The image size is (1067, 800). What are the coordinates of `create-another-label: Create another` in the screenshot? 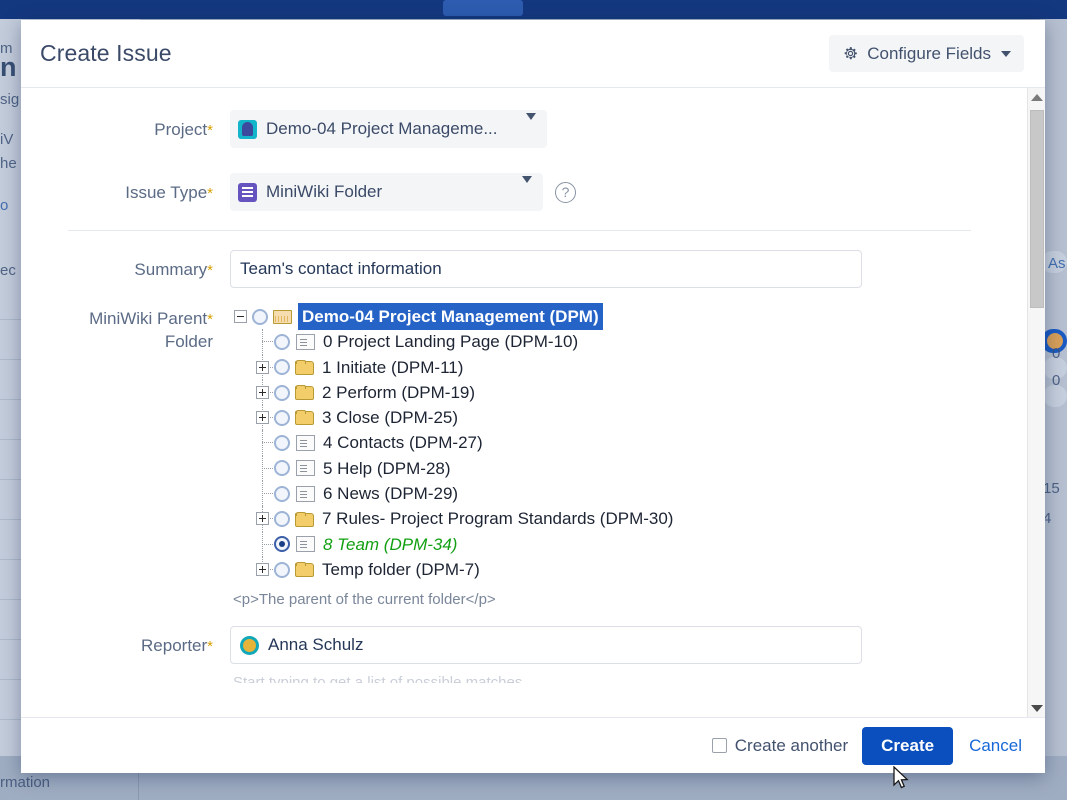 It's located at (791, 745).